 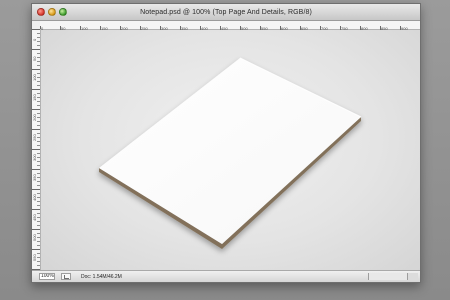 I want to click on ruler-tick-label: 550, so click(x=34, y=257).